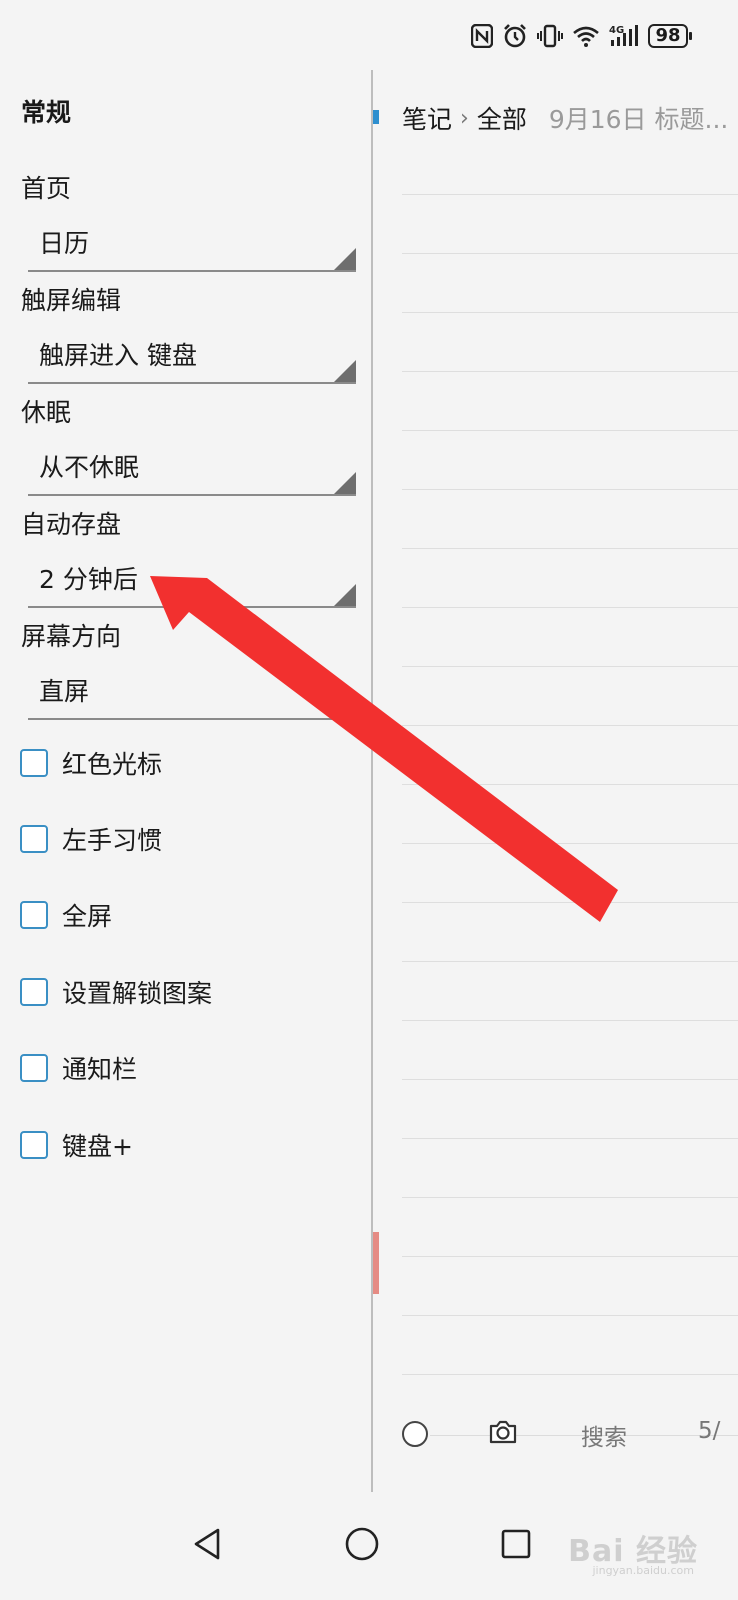 This screenshot has width=738, height=1600. Describe the element at coordinates (515, 36) in the screenshot. I see `alarm-icon` at that location.